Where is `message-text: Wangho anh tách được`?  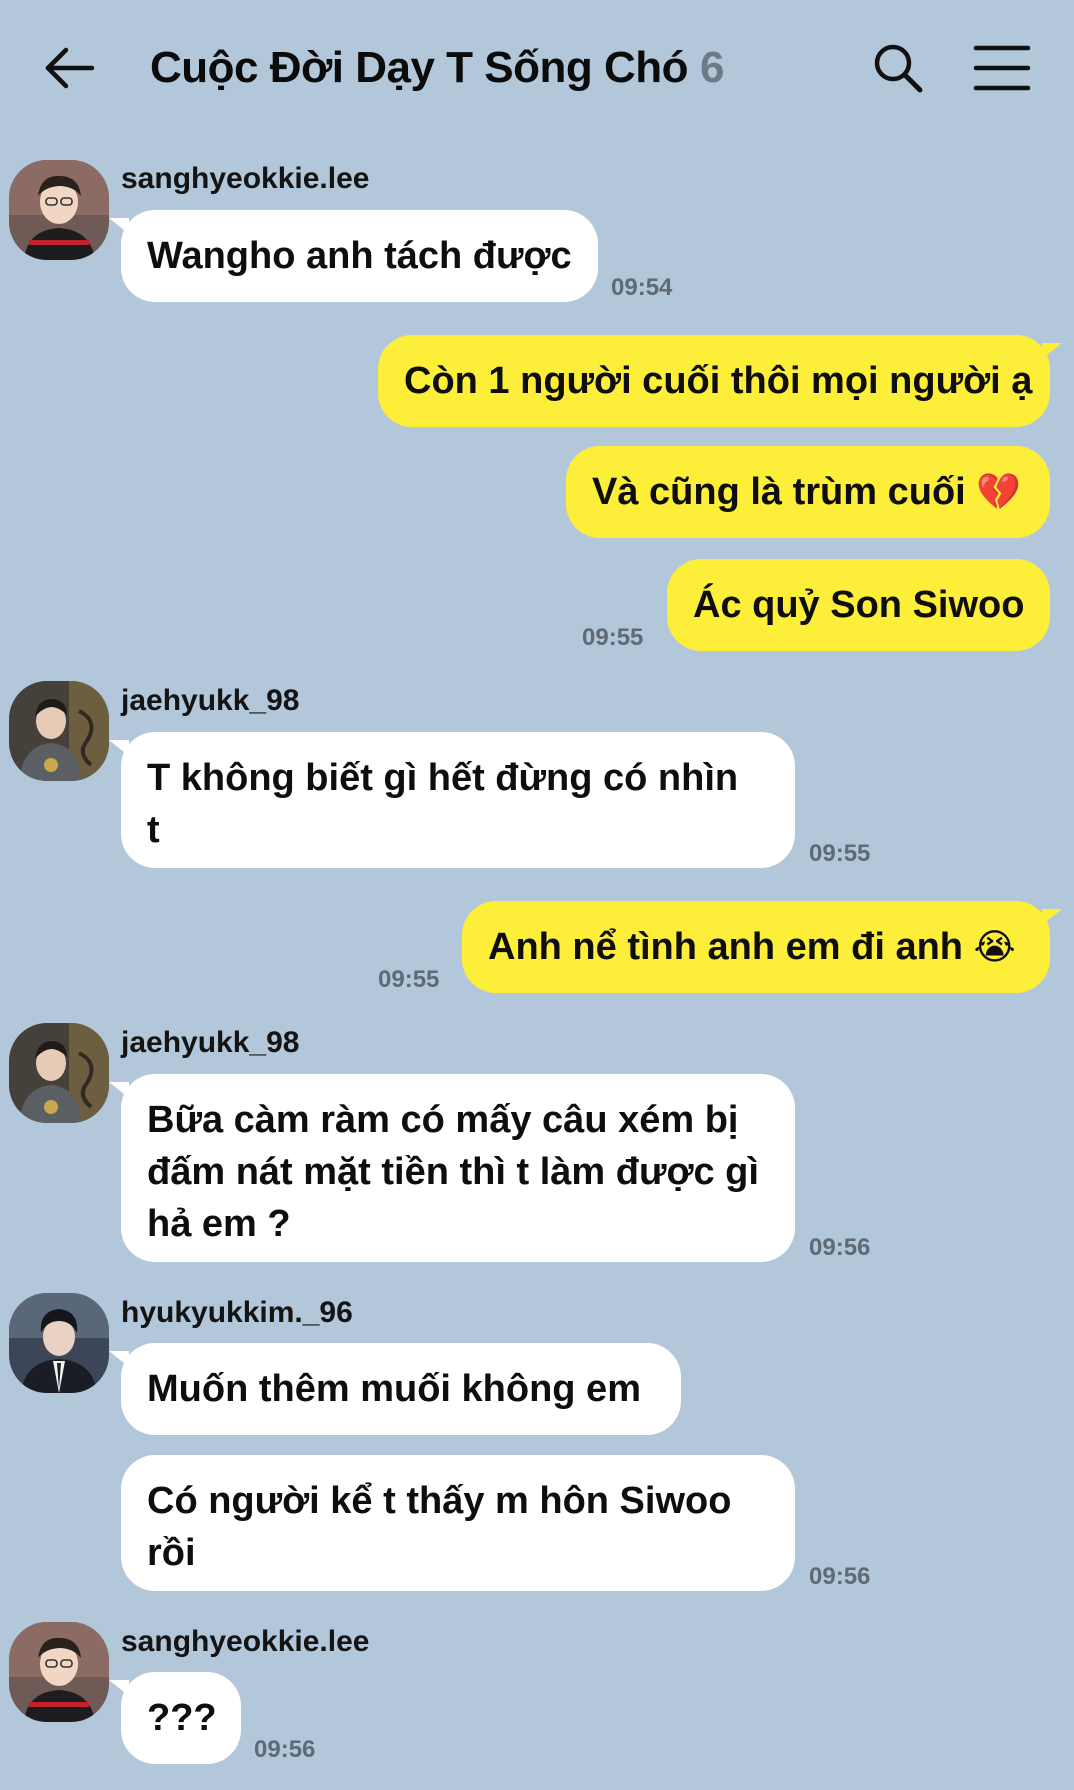 message-text: Wangho anh tách được is located at coordinates (359, 256).